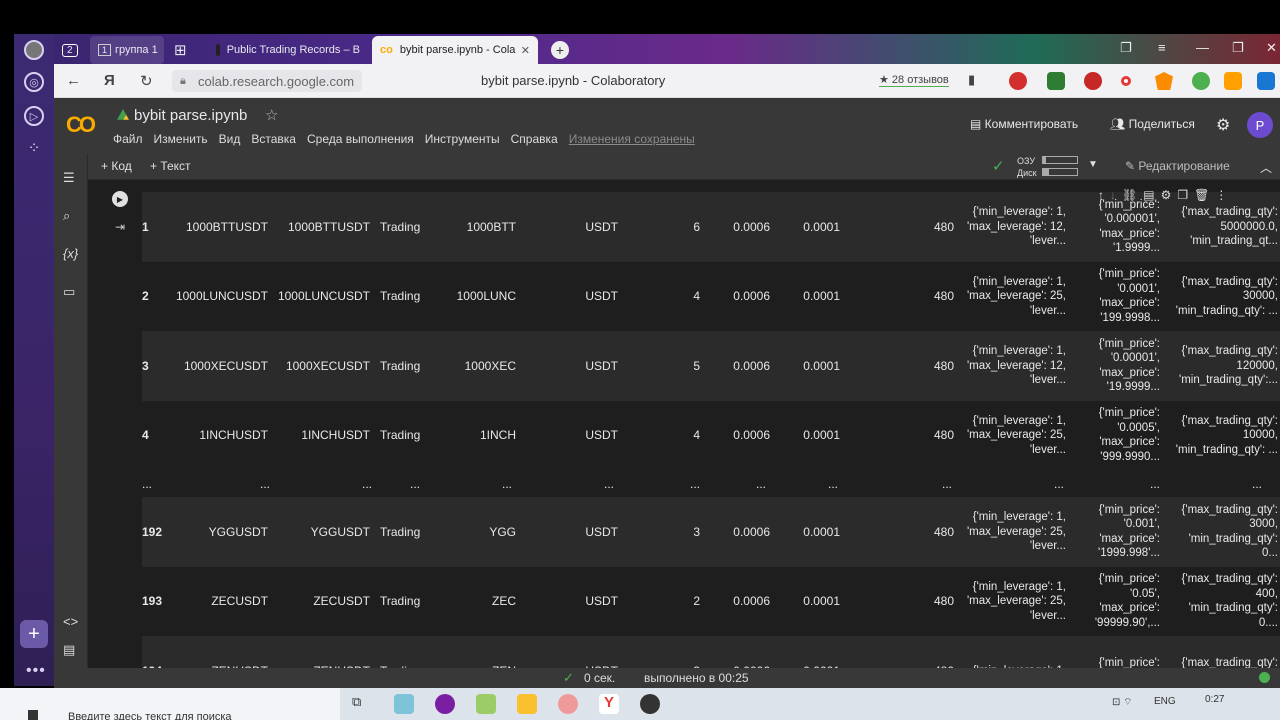  Describe the element at coordinates (362, 704) in the screenshot. I see `task-view-icon: ⧉` at that location.